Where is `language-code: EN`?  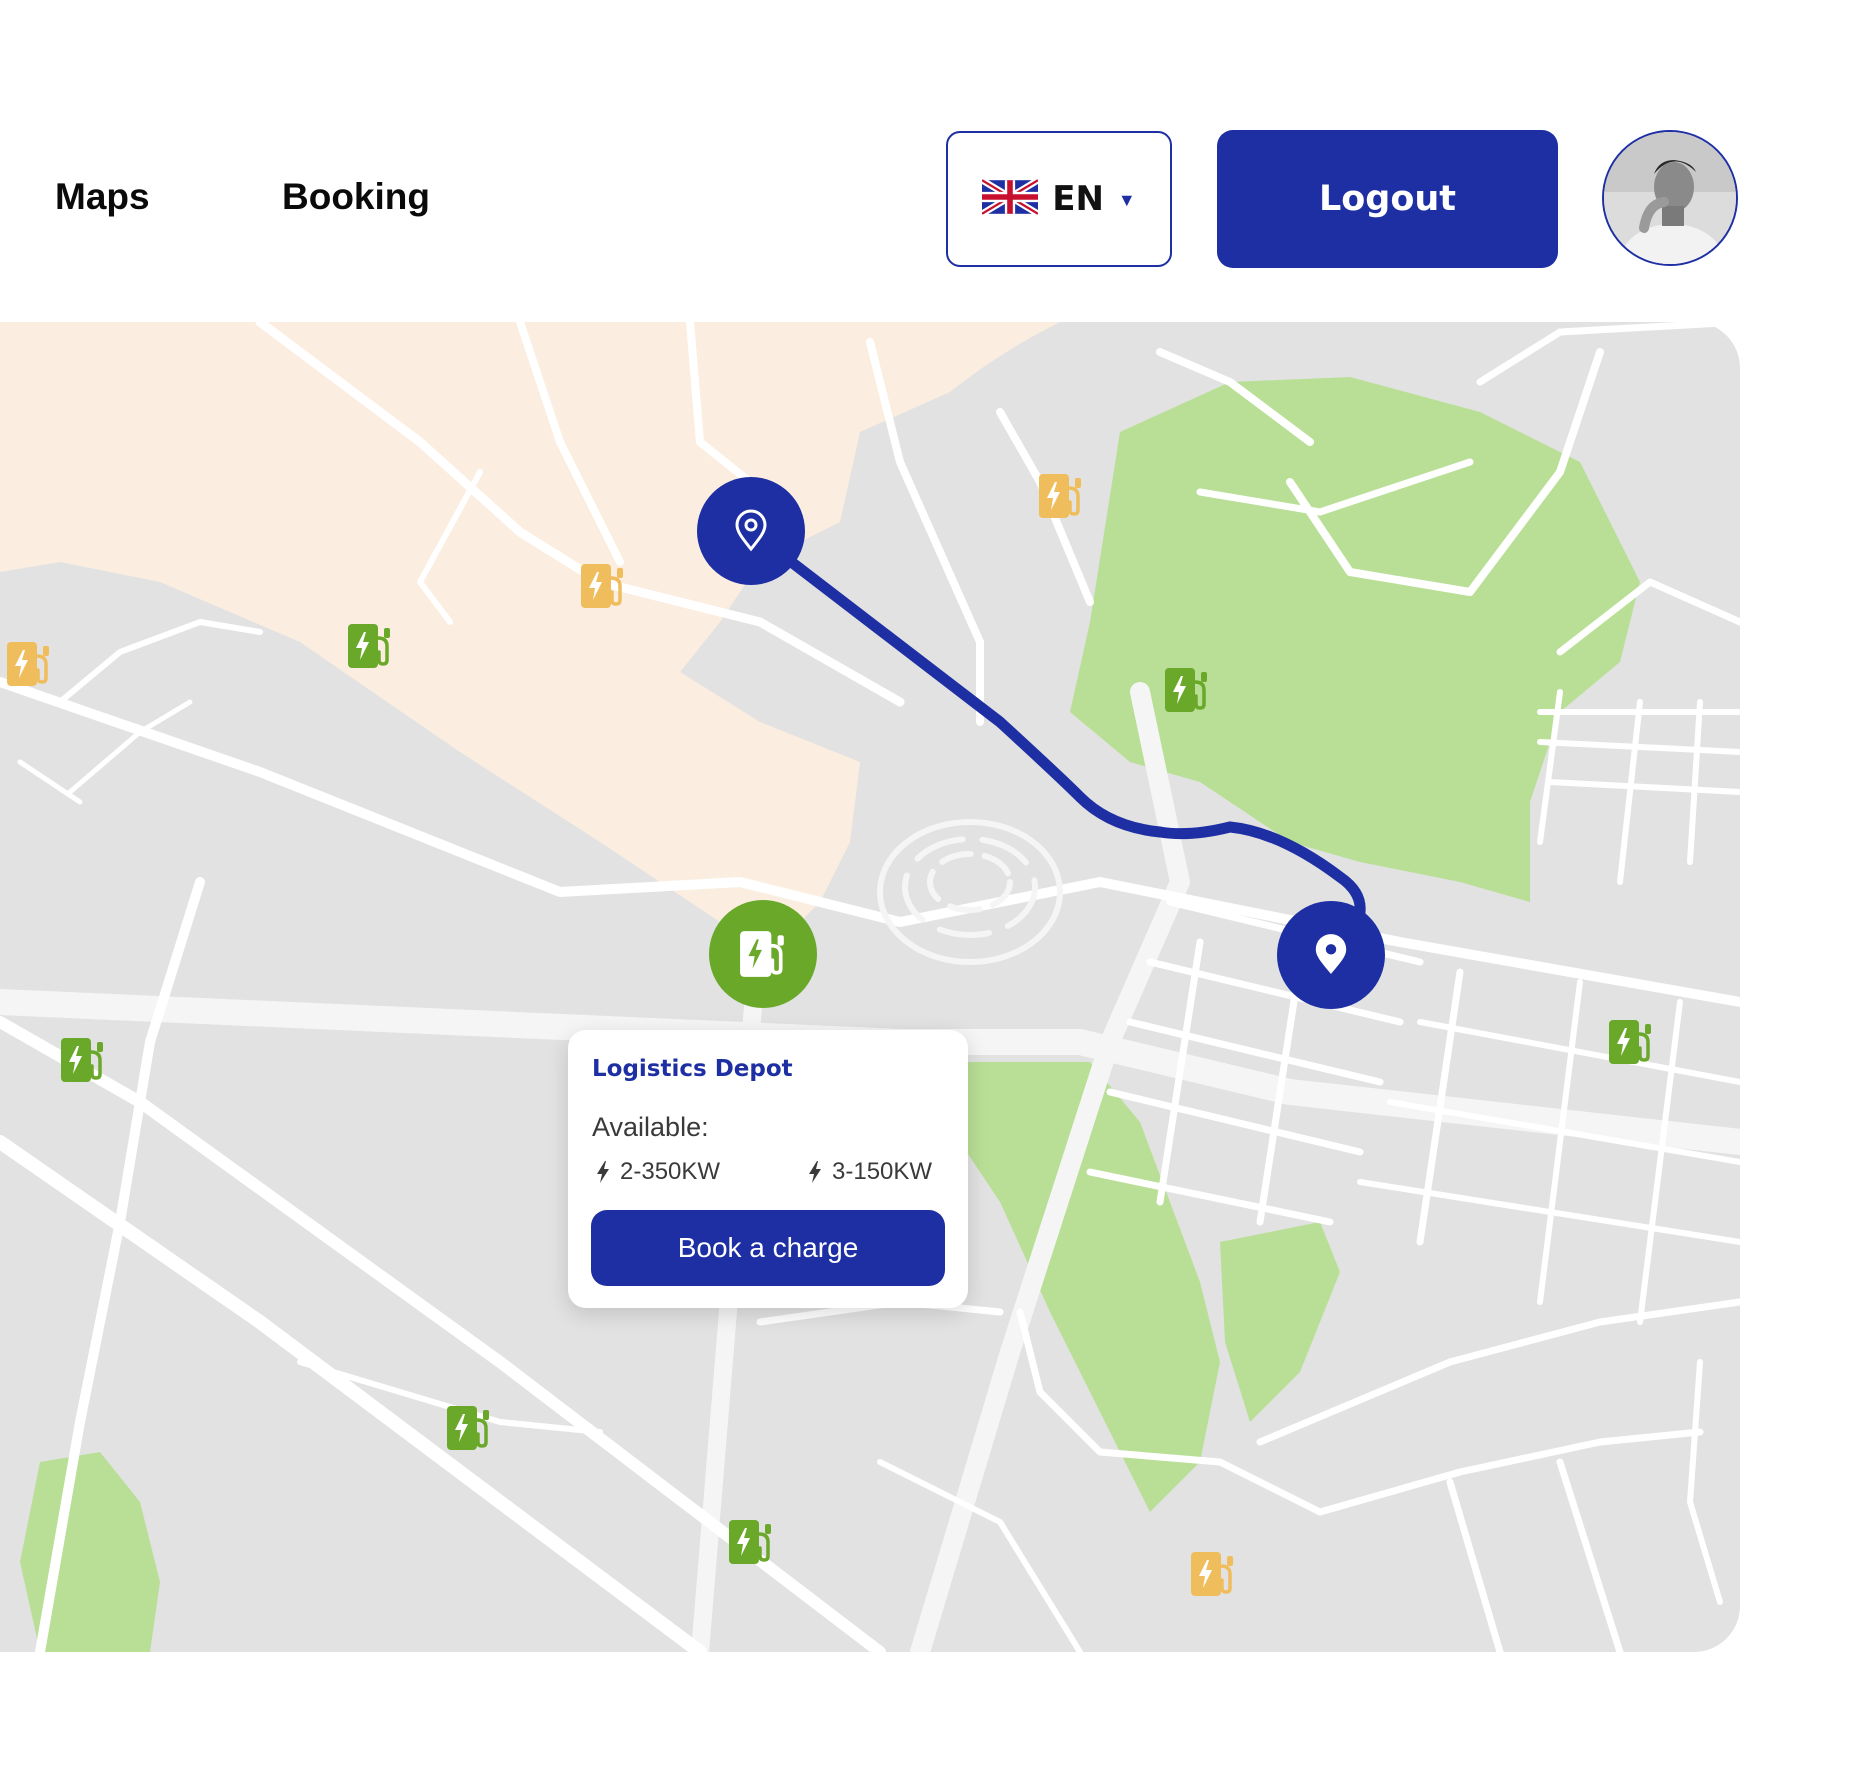
language-code: EN is located at coordinates (1078, 199).